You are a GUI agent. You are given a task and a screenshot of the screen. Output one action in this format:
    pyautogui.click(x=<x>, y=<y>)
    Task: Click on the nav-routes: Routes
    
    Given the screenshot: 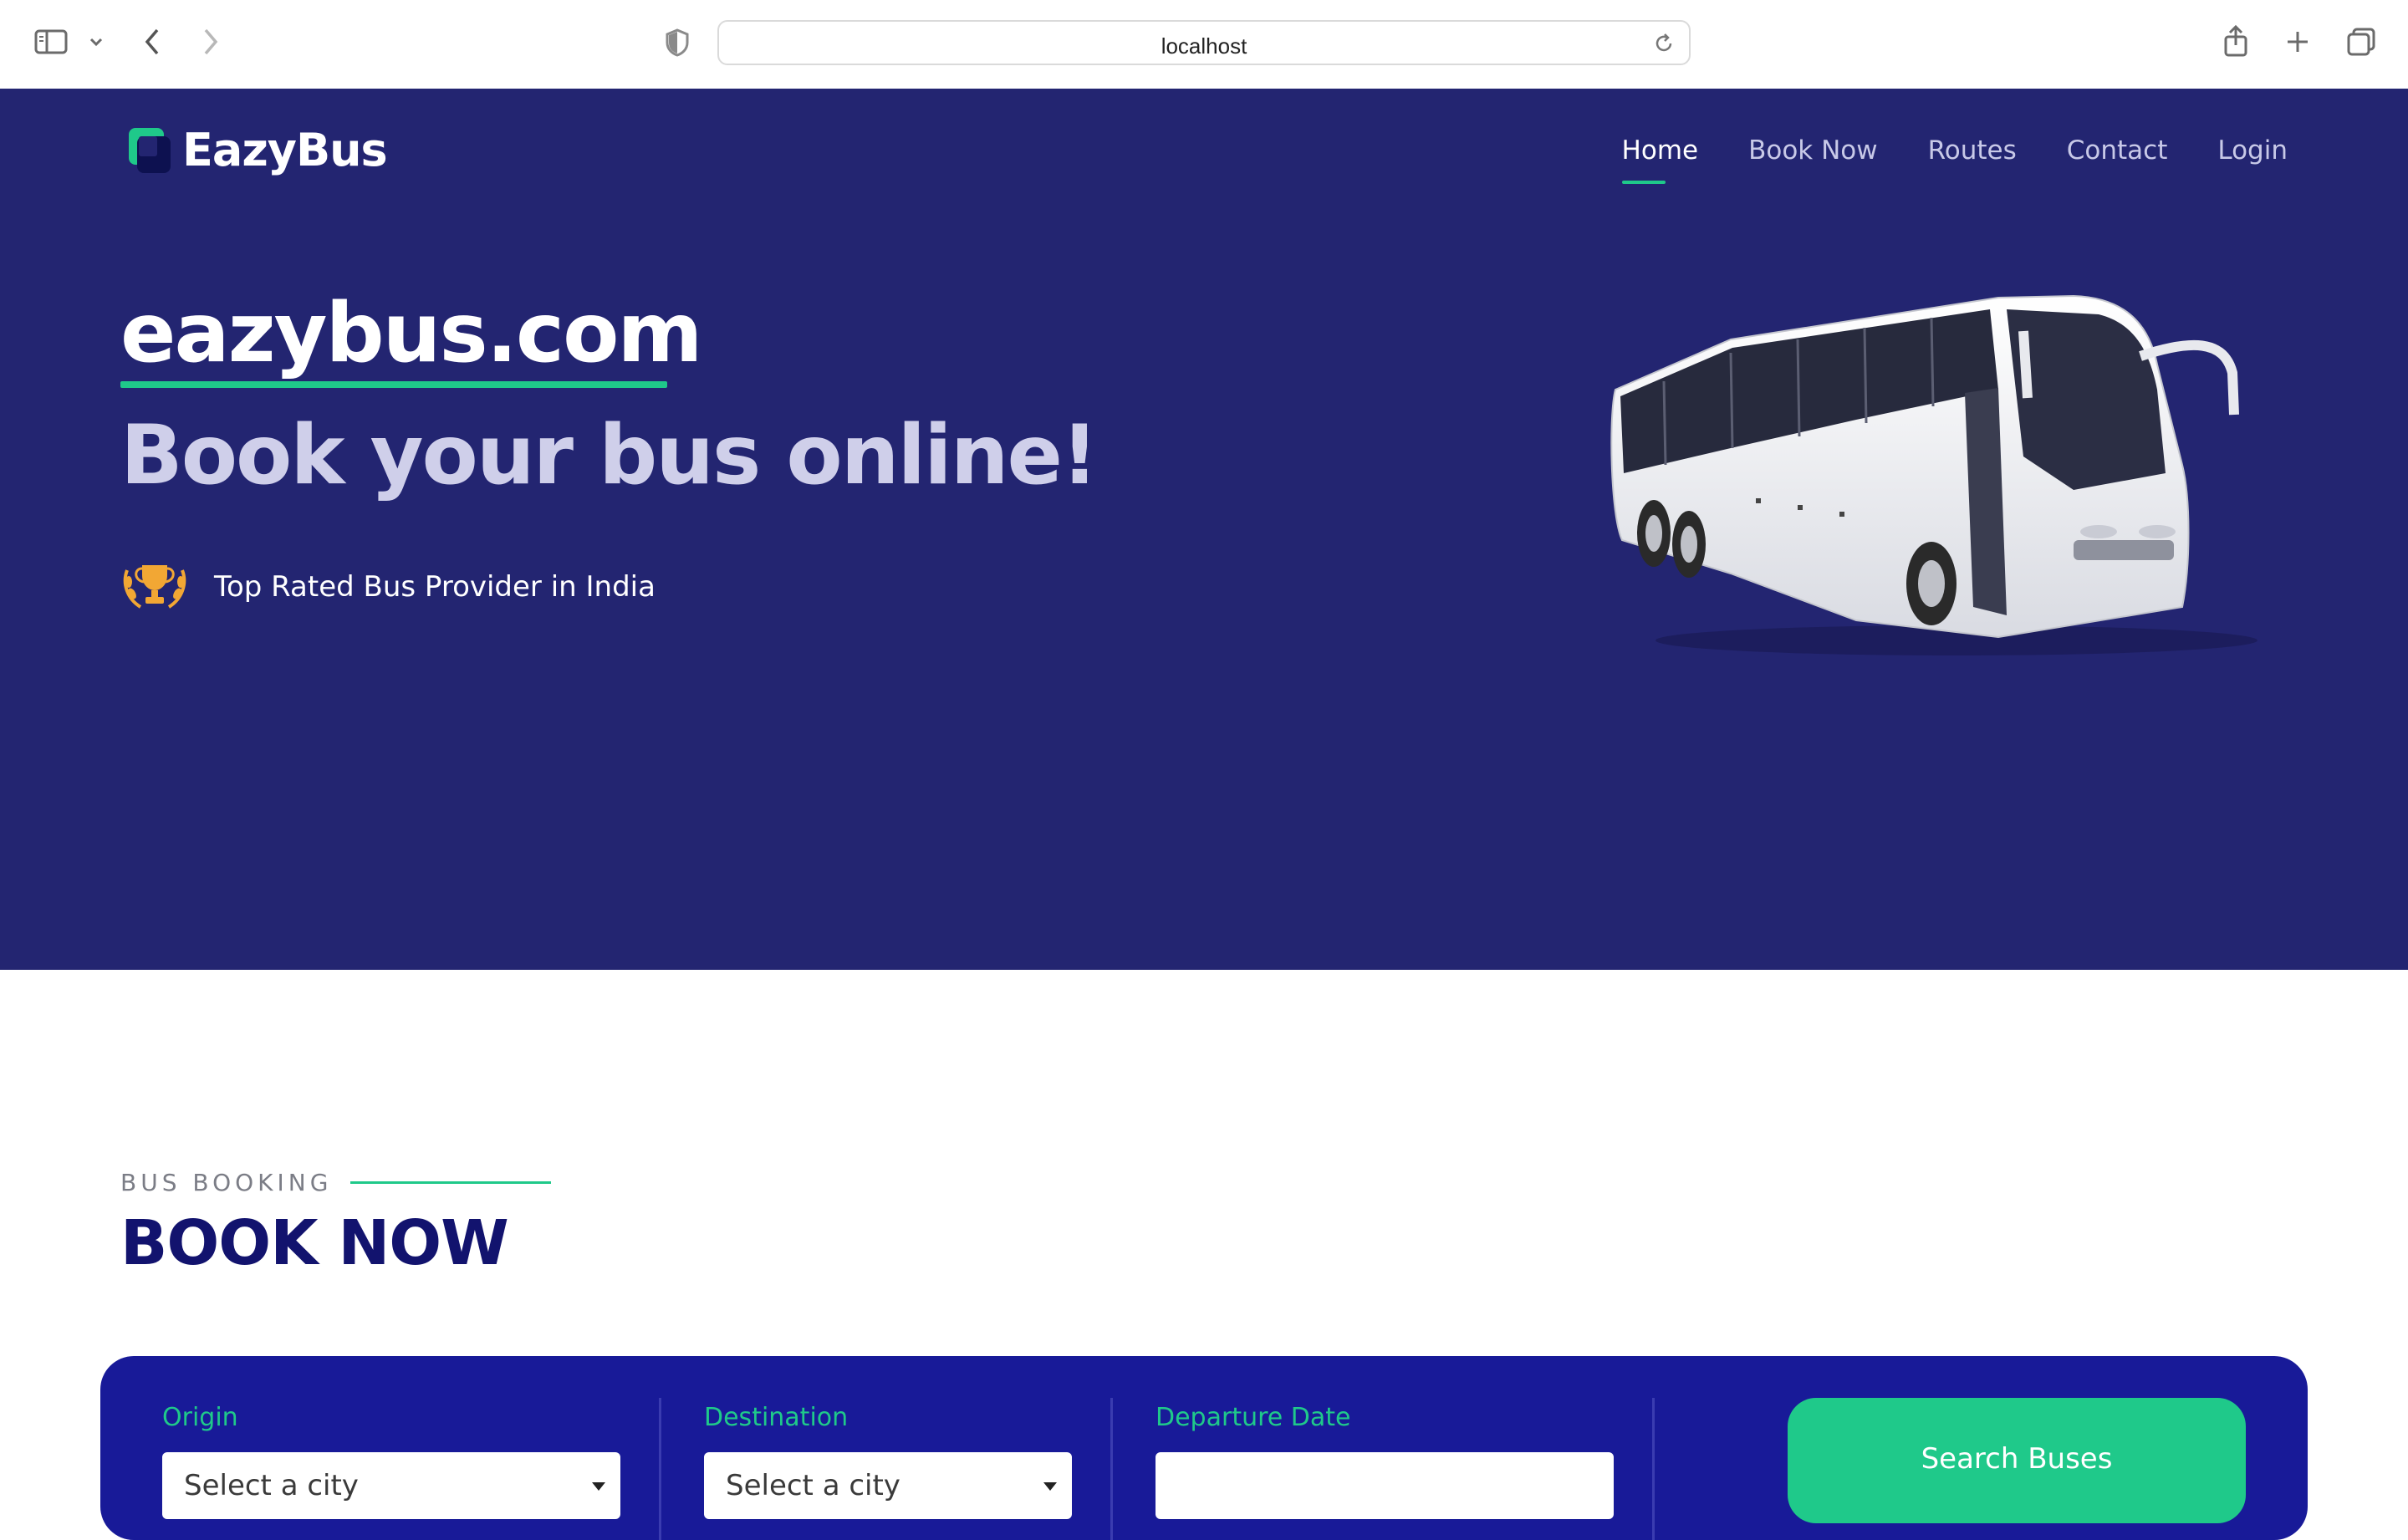 What is the action you would take?
    pyautogui.click(x=1973, y=150)
    